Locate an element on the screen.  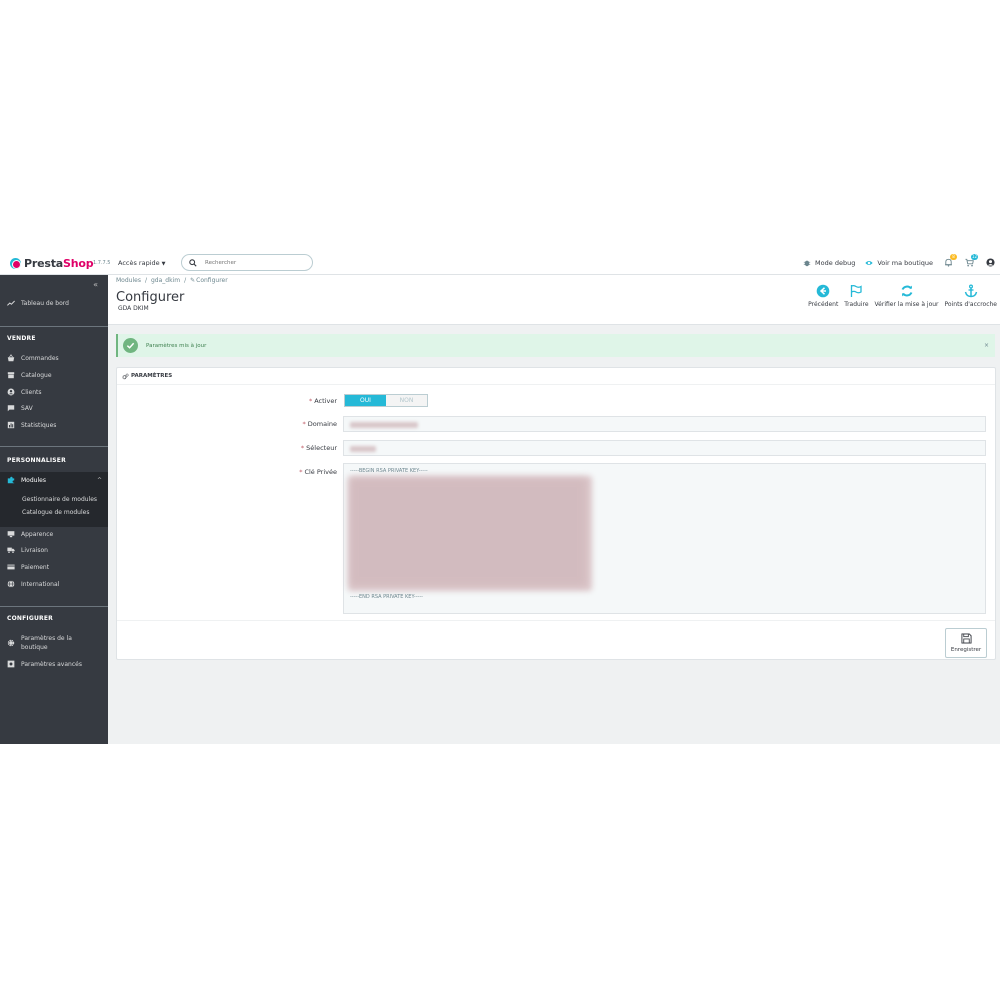
selector-label: * Sélecteur is located at coordinates (319, 448).